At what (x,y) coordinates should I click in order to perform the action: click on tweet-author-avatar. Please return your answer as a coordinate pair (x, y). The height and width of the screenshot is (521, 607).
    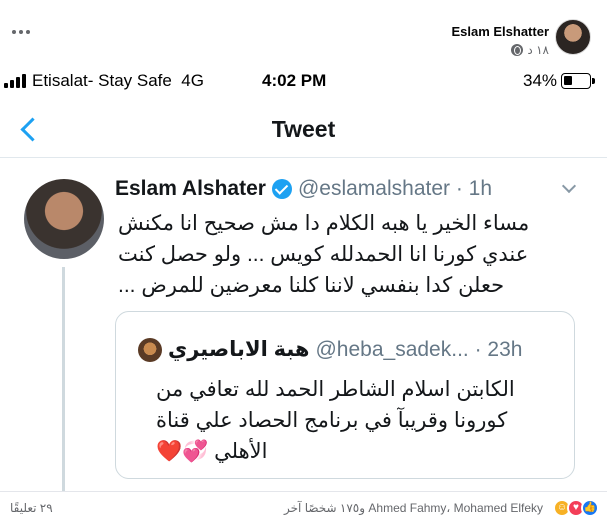
    Looking at the image, I should click on (64, 219).